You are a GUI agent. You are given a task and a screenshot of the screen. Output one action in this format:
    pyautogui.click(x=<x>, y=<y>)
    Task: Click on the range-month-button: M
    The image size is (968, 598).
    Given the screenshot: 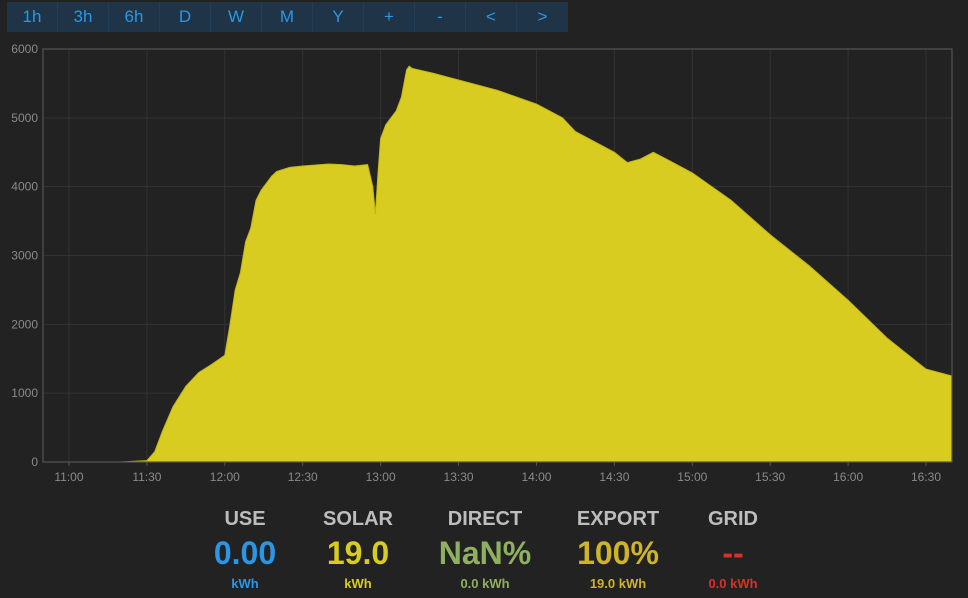 What is the action you would take?
    pyautogui.click(x=287, y=17)
    